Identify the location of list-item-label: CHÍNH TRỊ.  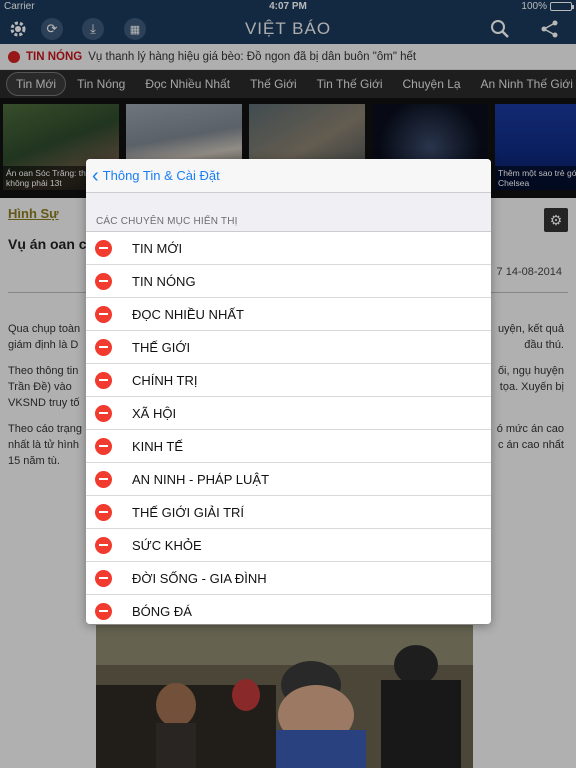
(165, 380).